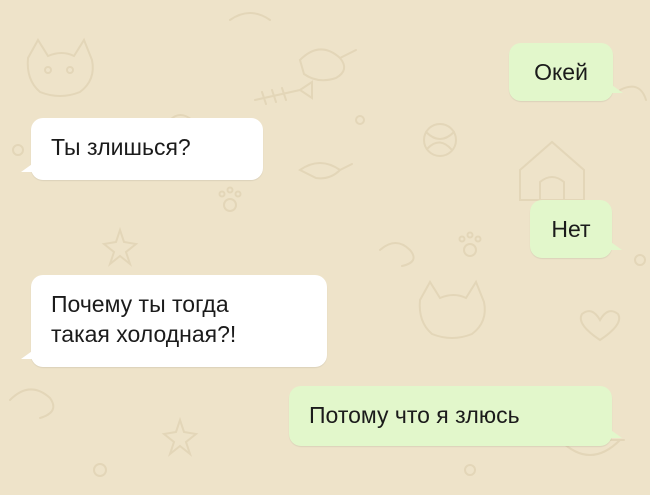 The width and height of the screenshot is (650, 495). I want to click on message-text-line: такая холодная?!, so click(144, 334).